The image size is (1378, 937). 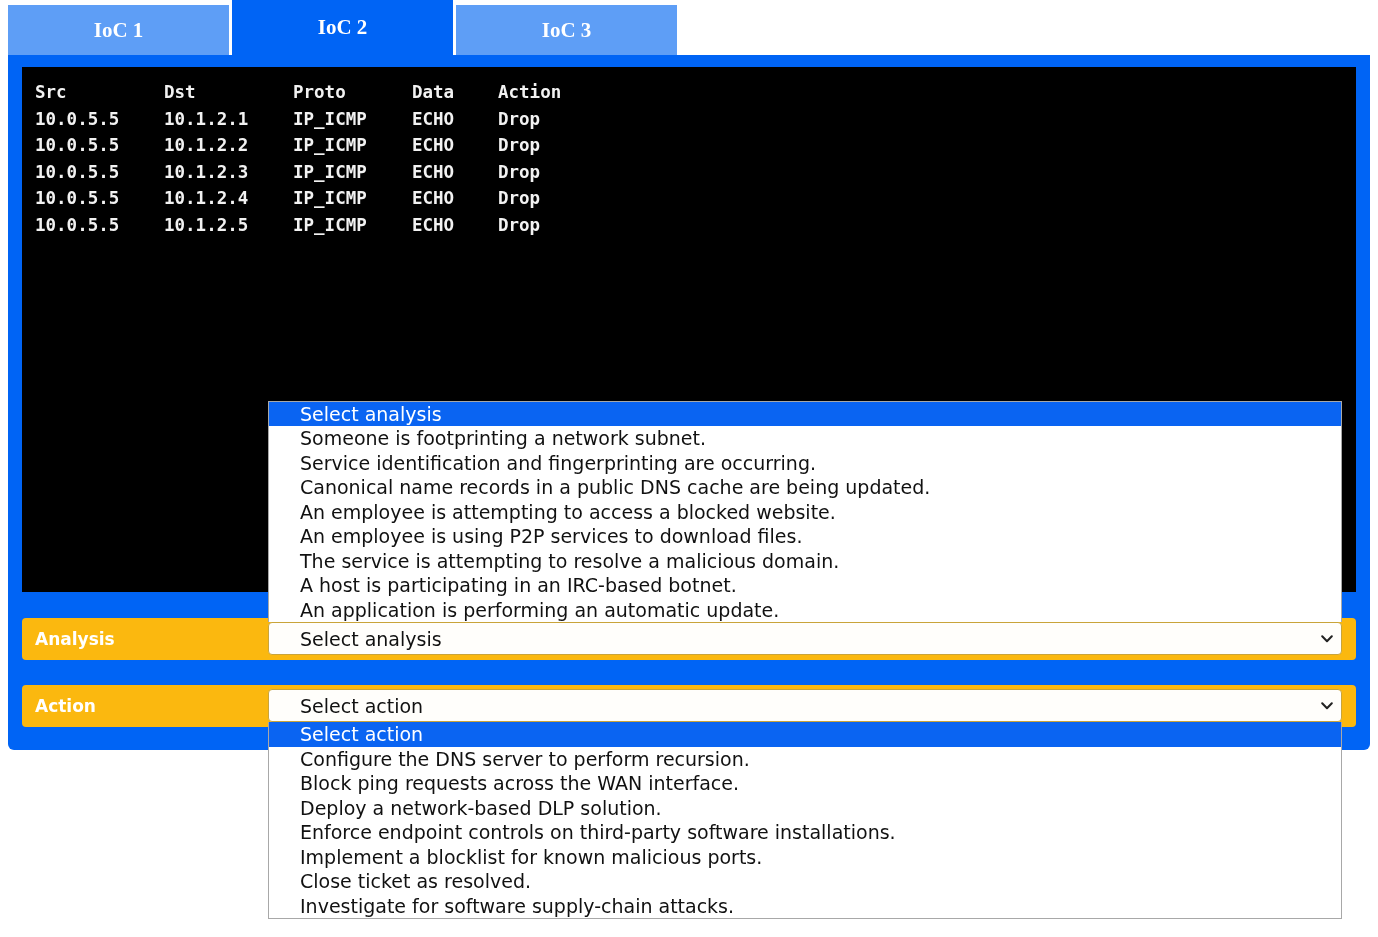 What do you see at coordinates (320, 92) in the screenshot?
I see `column-header: Proto` at bounding box center [320, 92].